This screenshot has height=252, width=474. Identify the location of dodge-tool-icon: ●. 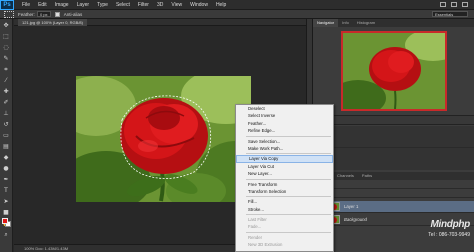
(6, 168).